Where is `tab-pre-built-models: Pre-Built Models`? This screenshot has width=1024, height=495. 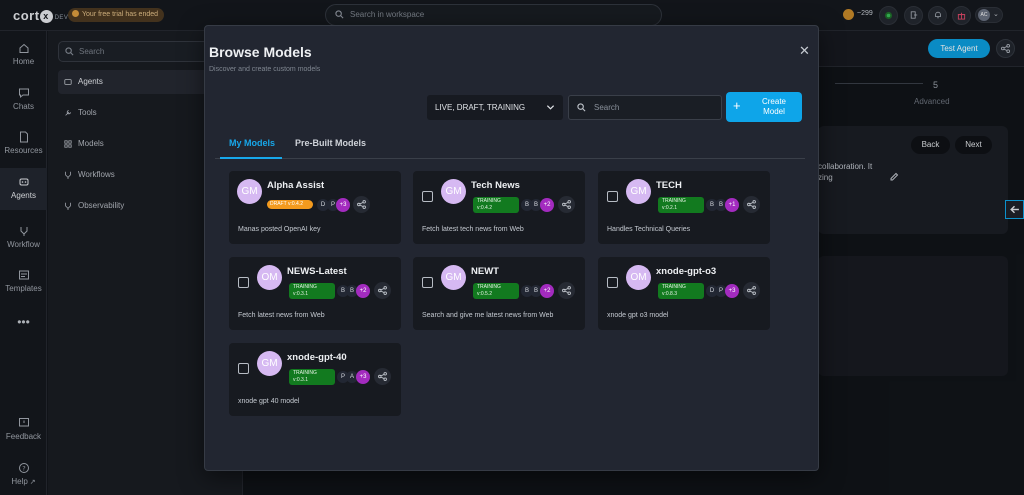
tab-pre-built-models: Pre-Built Models is located at coordinates (330, 143).